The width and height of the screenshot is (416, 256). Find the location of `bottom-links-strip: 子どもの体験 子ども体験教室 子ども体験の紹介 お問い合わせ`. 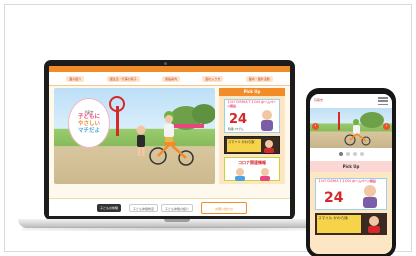

bottom-links-strip: 子どもの体験 子ども体験教室 子ども体験の紹介 お問い合わせ is located at coordinates (169, 207).